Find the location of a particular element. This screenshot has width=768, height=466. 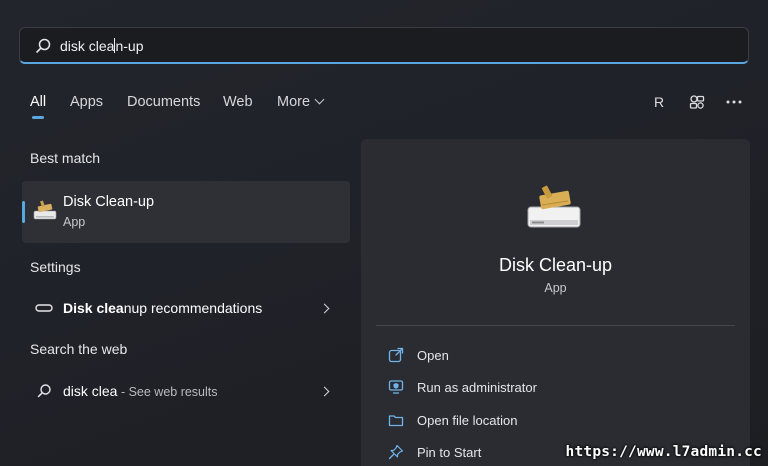

search-web-heading: Search the web is located at coordinates (79, 349).